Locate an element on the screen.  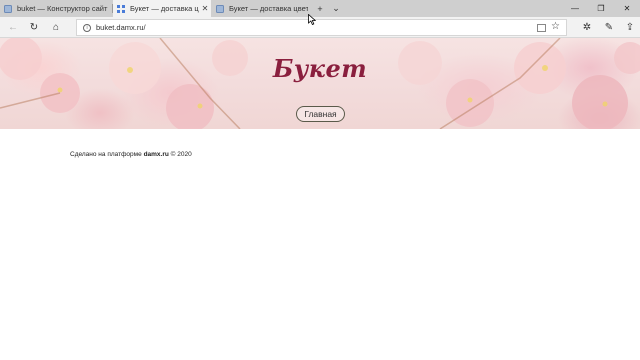
platform-link: damx.ru is located at coordinates (156, 154).